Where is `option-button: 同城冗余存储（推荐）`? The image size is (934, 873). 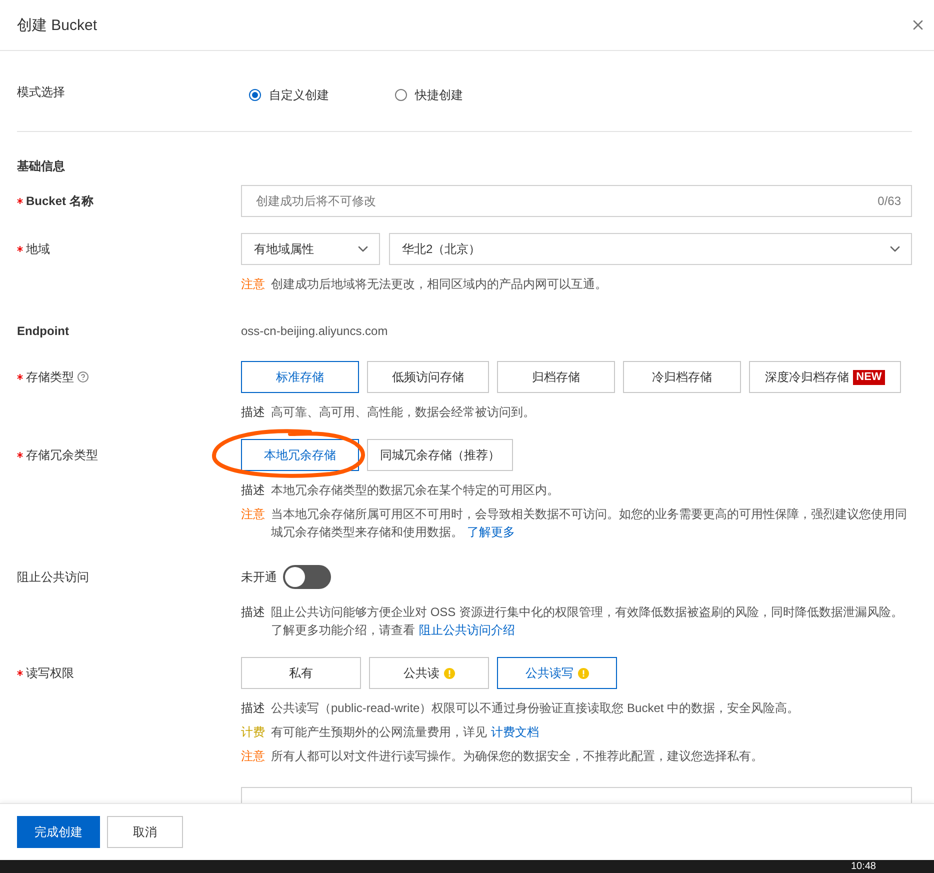
option-button: 同城冗余存储（推荐） is located at coordinates (440, 455).